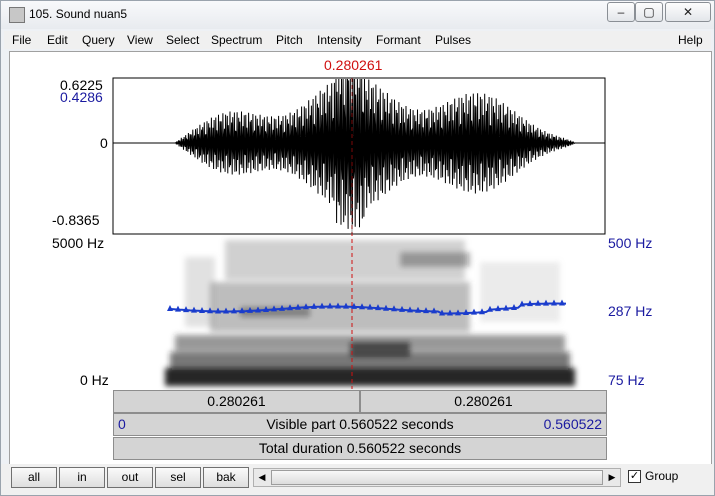 The image size is (715, 496). Describe the element at coordinates (57, 40) in the screenshot. I see `menu-edit: Edit` at that location.